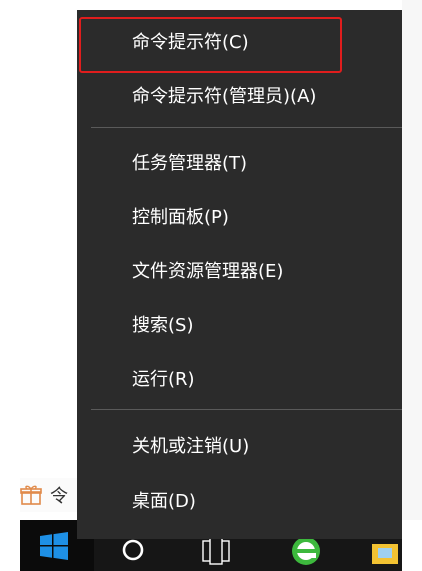  Describe the element at coordinates (208, 271) in the screenshot. I see `menu-item-label: 文件资源管理器(E)` at that location.